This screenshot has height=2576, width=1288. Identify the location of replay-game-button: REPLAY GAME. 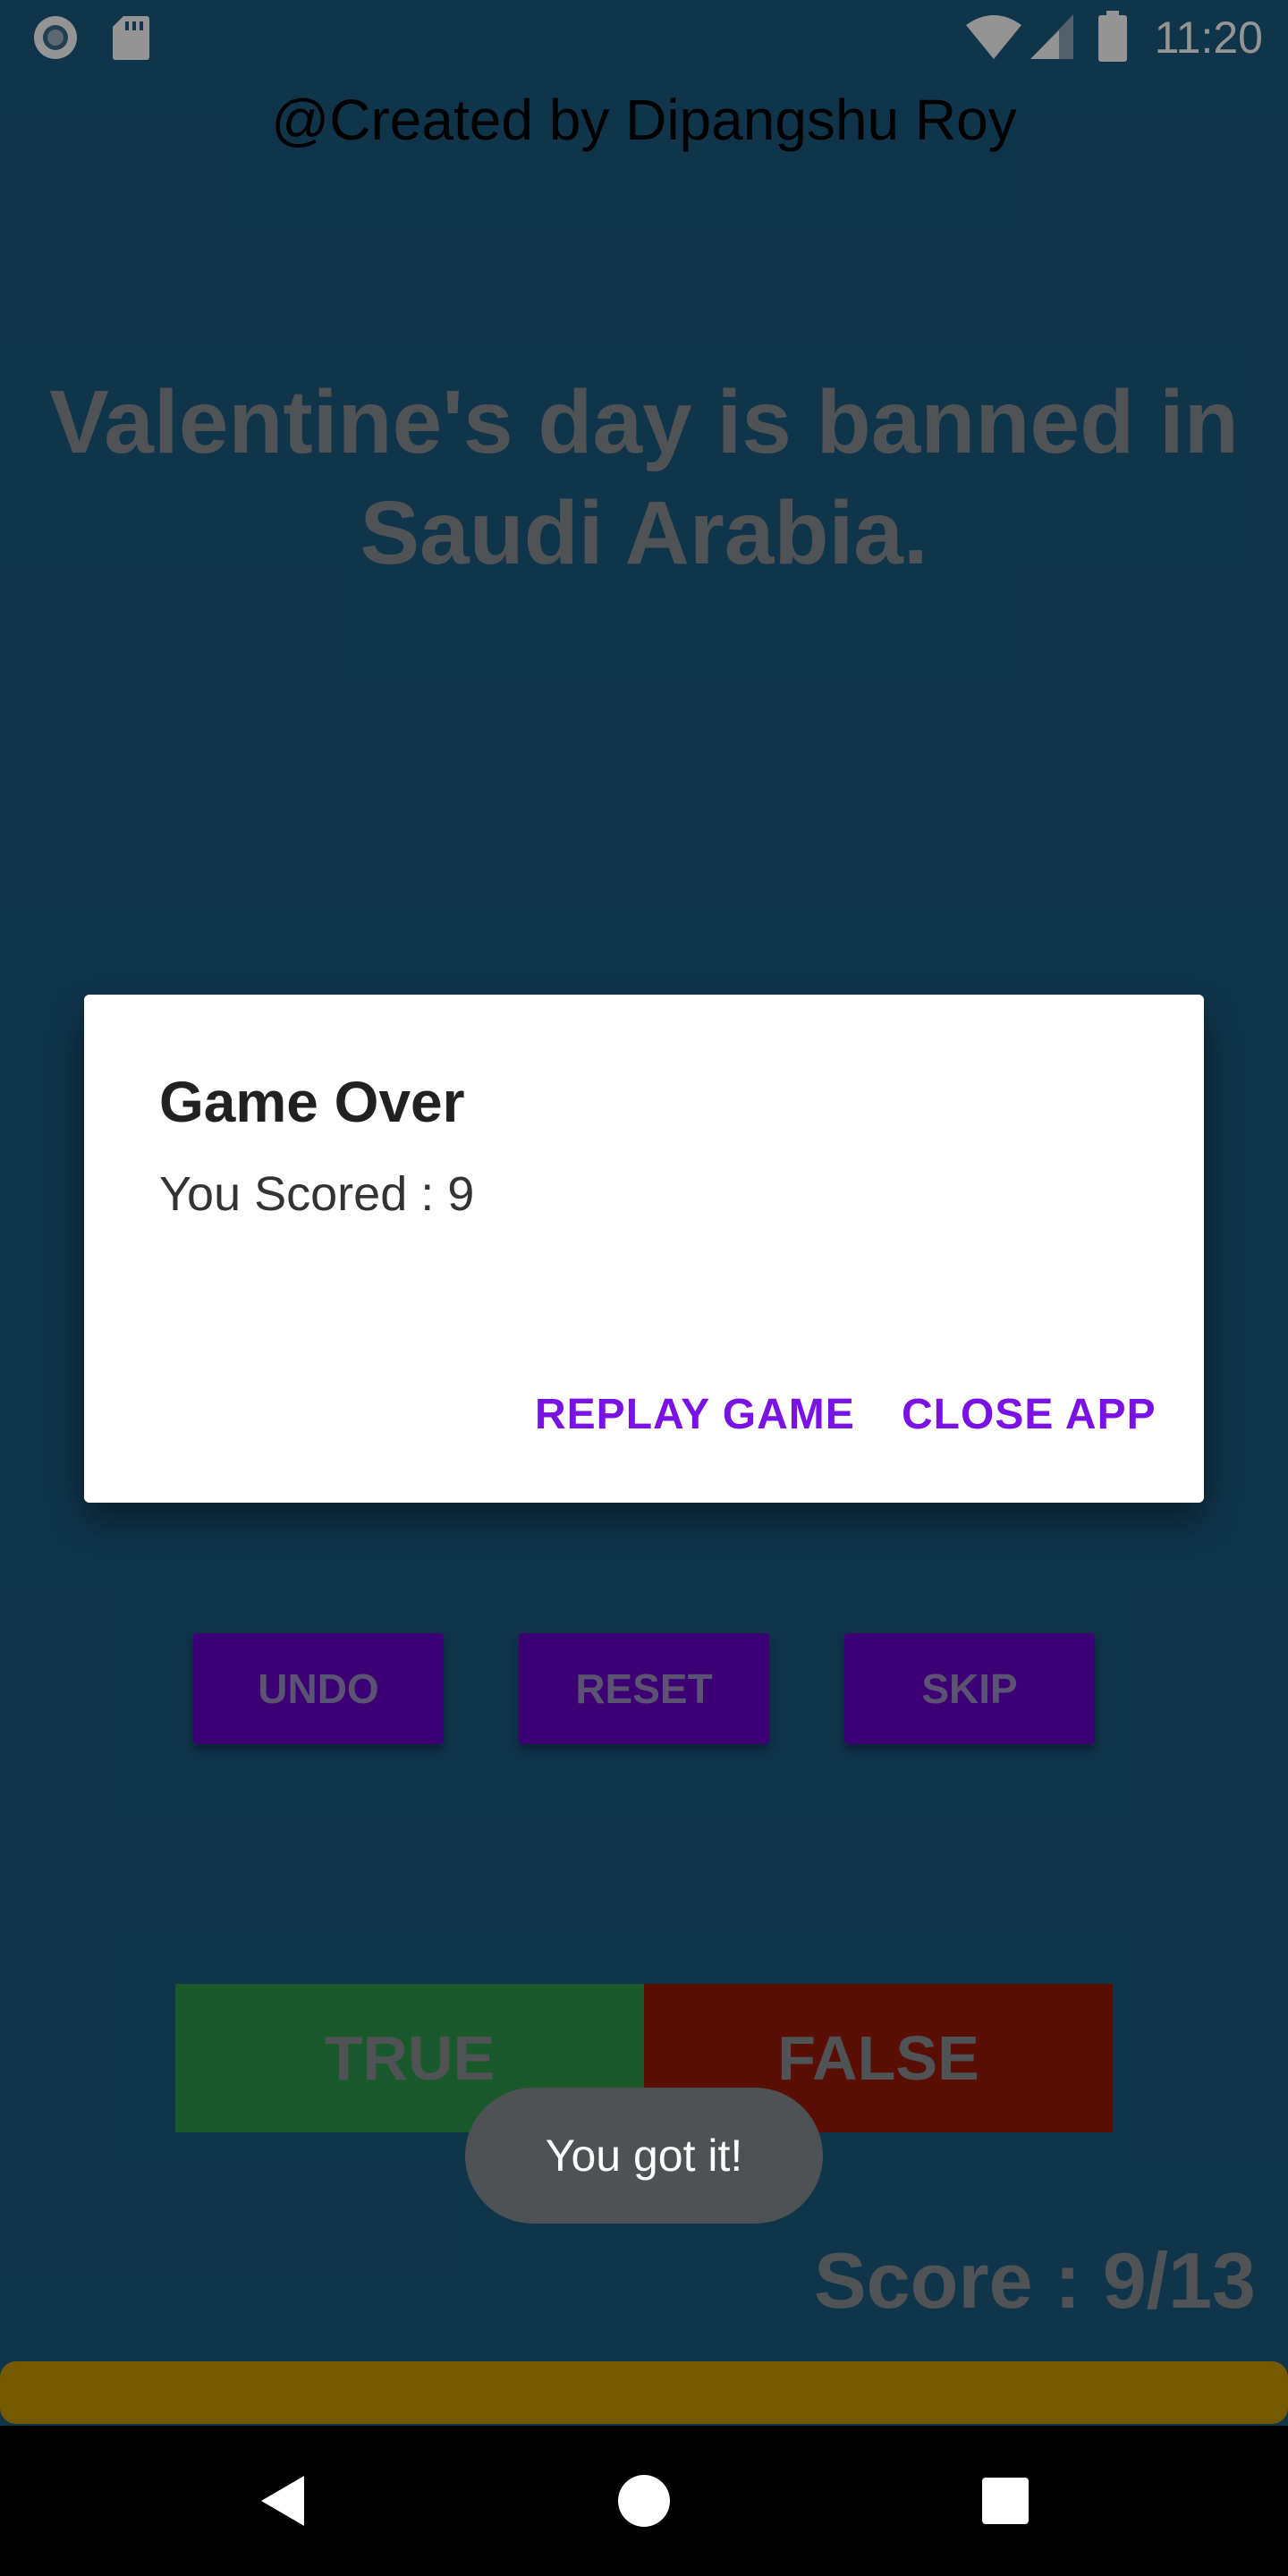
(695, 1415).